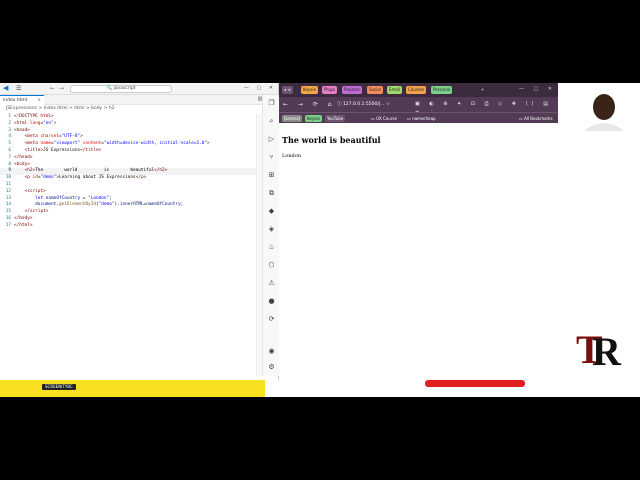 The height and width of the screenshot is (480, 640). I want to click on refresh-icon: ⟳, so click(271, 319).